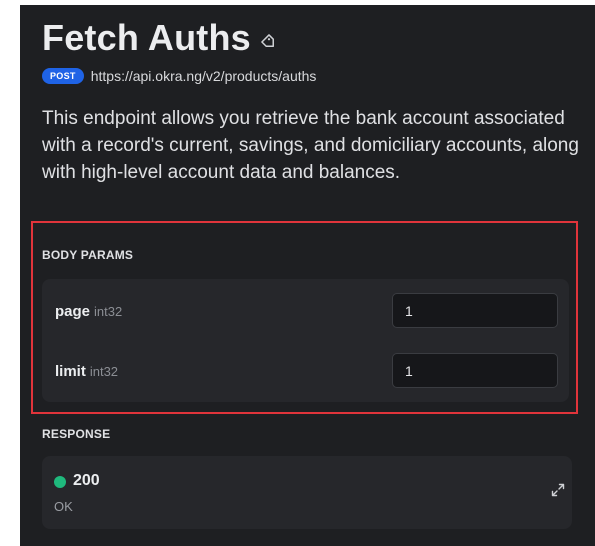 The height and width of the screenshot is (546, 595). Describe the element at coordinates (63, 506) in the screenshot. I see `status-text: OK` at that location.